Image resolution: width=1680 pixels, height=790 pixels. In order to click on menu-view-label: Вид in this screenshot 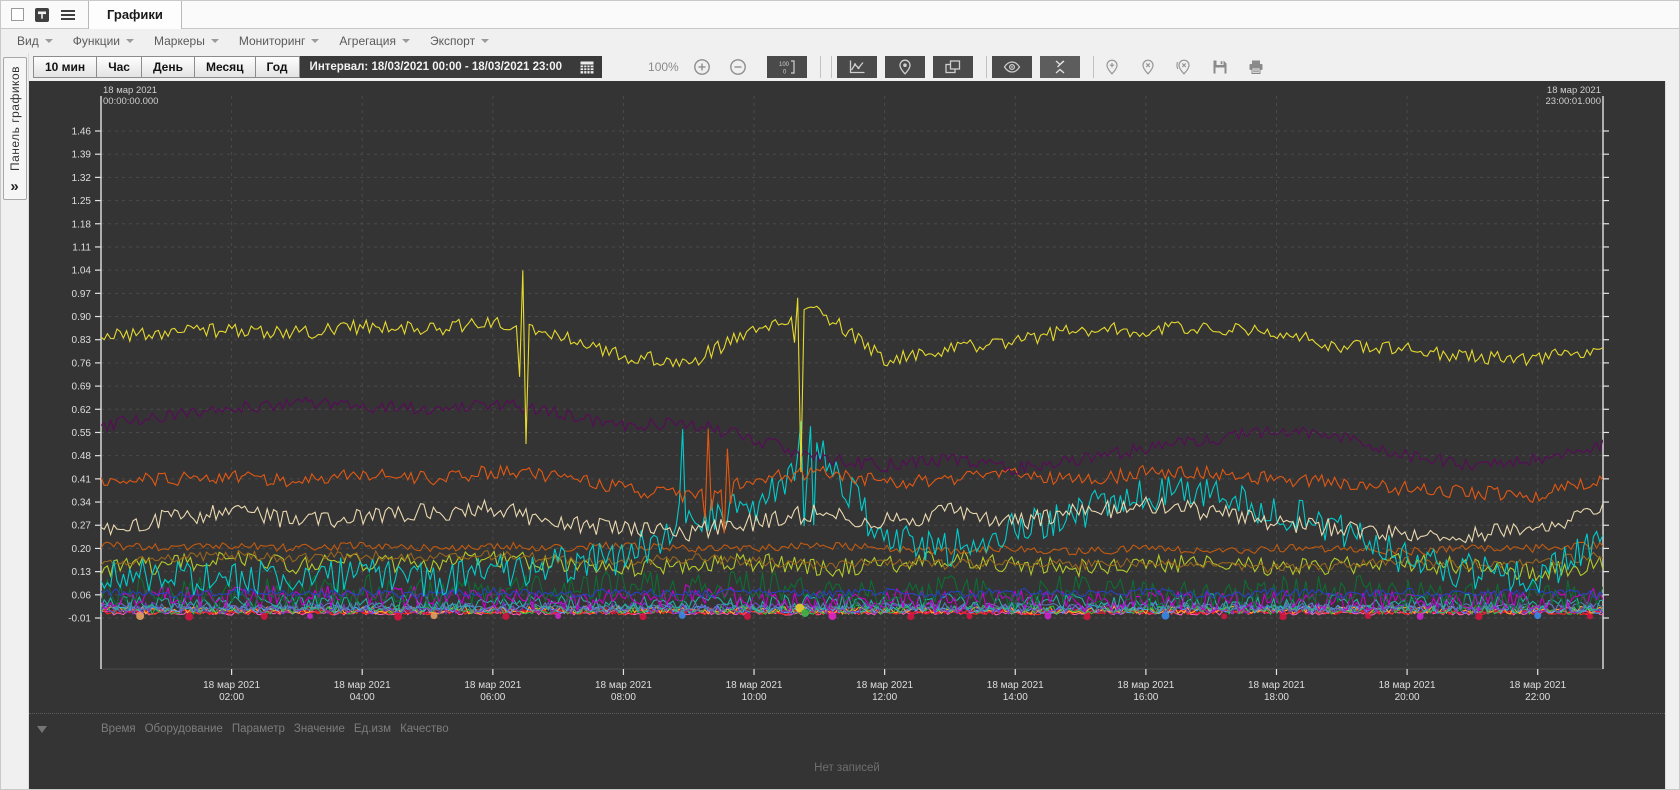, I will do `click(28, 41)`.